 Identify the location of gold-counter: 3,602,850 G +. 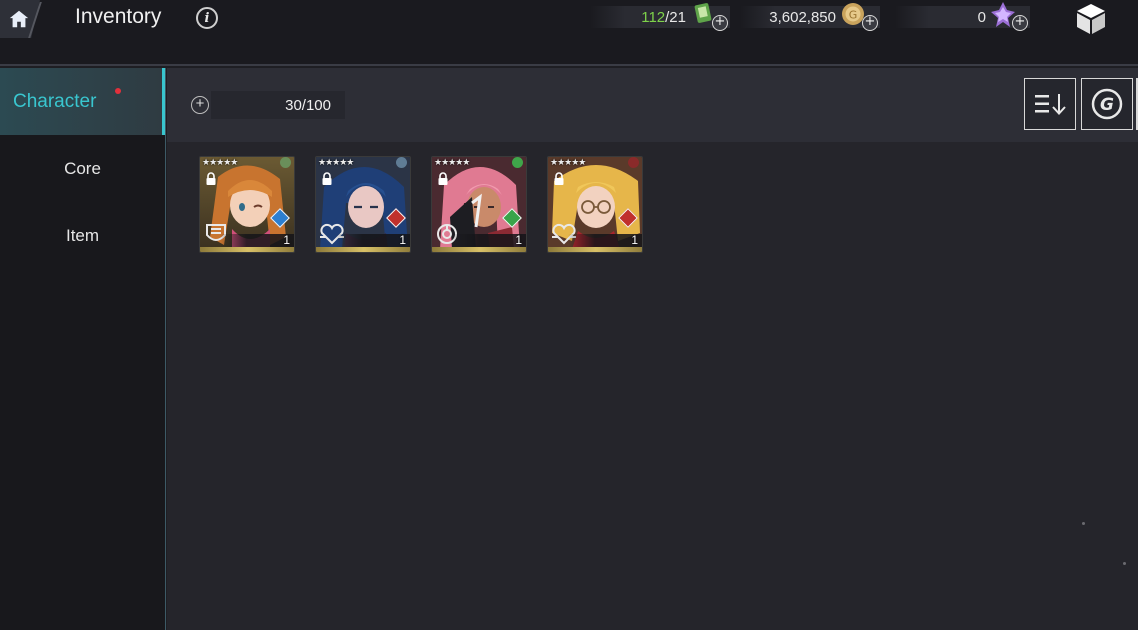
(810, 17).